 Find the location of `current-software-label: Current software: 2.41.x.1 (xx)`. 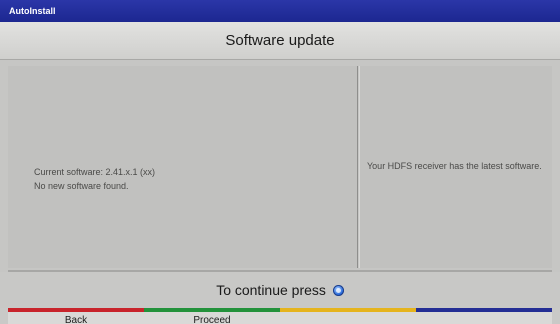

current-software-label: Current software: 2.41.x.1 (xx) is located at coordinates (95, 172).